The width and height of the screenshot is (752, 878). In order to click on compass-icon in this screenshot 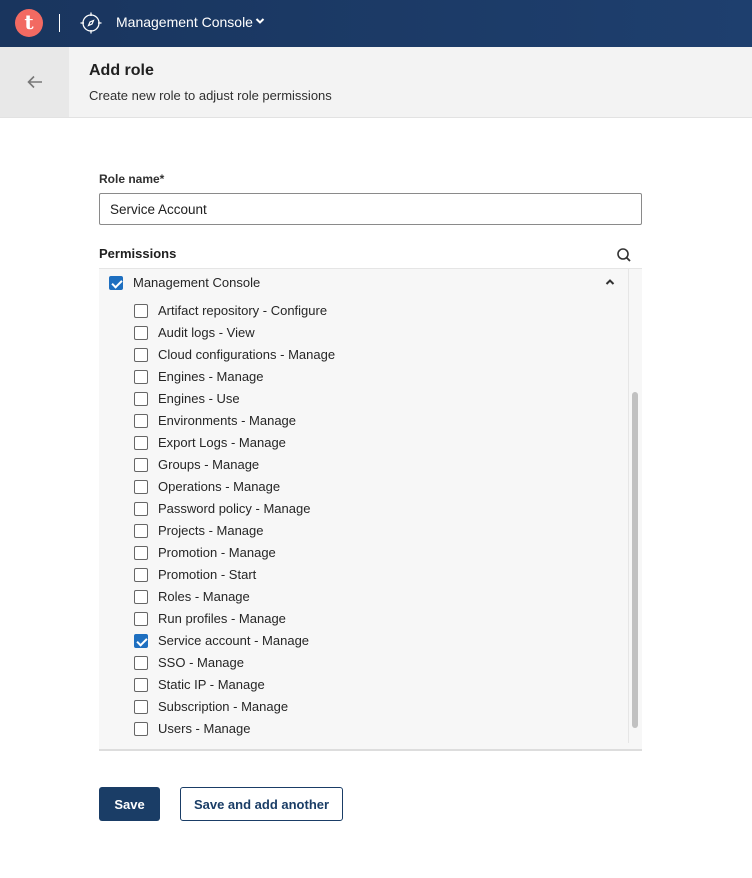, I will do `click(91, 23)`.